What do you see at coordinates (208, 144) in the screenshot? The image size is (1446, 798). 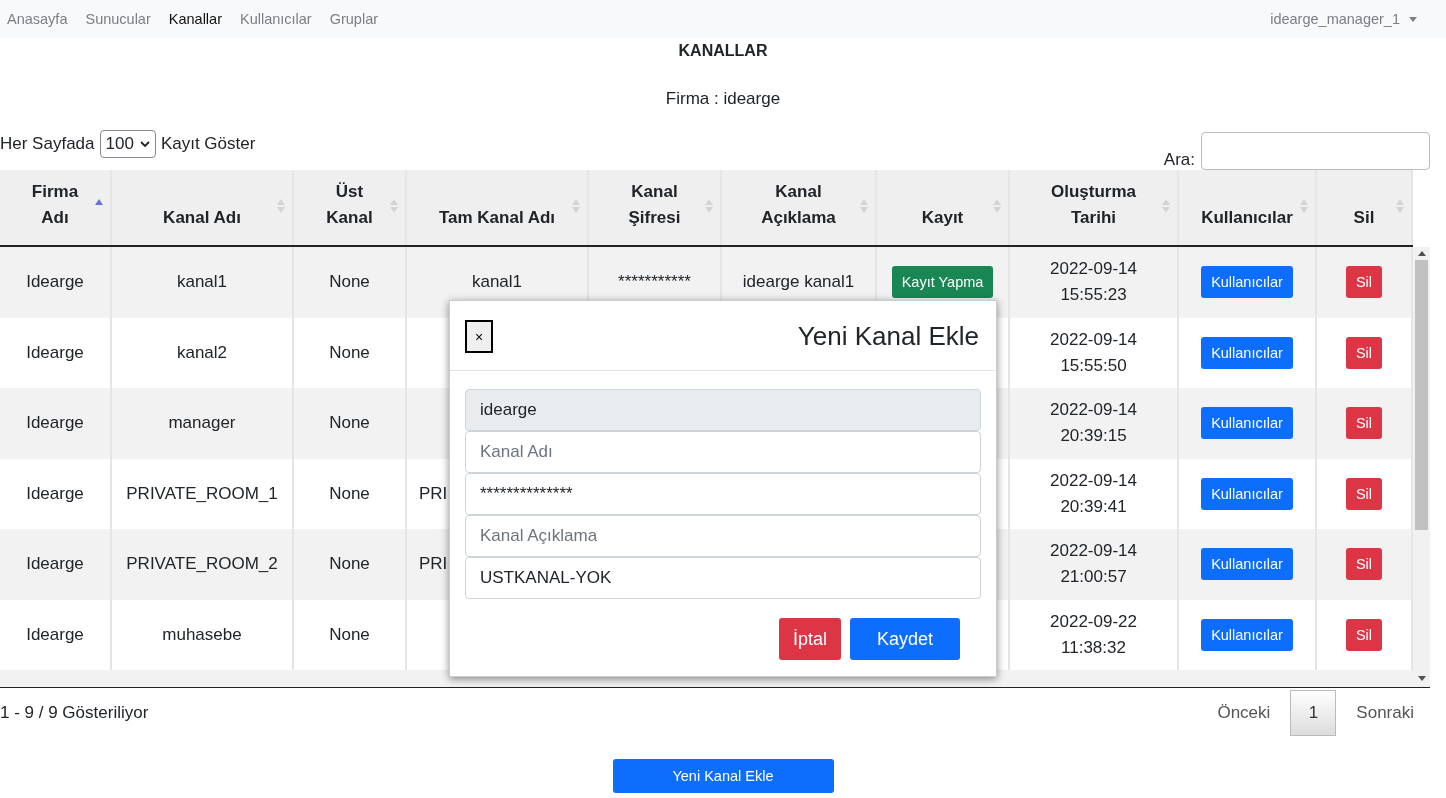 I see `page-size-label: Kayıt Göster` at bounding box center [208, 144].